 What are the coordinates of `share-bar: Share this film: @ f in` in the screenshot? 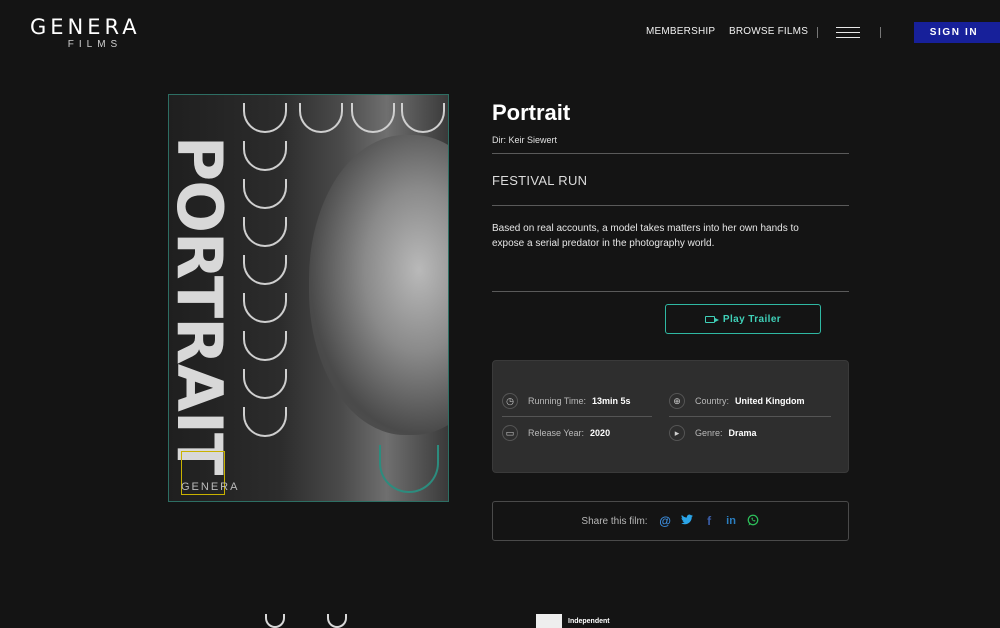 It's located at (670, 521).